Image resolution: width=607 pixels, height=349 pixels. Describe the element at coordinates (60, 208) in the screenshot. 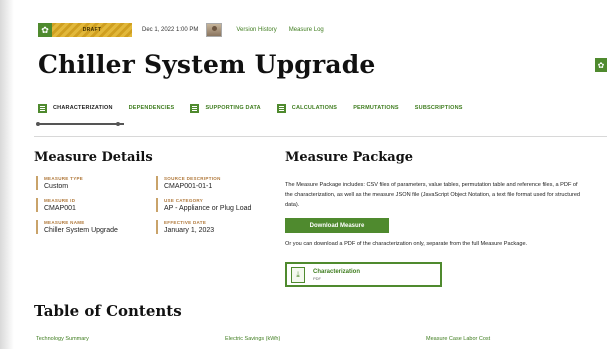

I see `field-value: CMAP001` at that location.